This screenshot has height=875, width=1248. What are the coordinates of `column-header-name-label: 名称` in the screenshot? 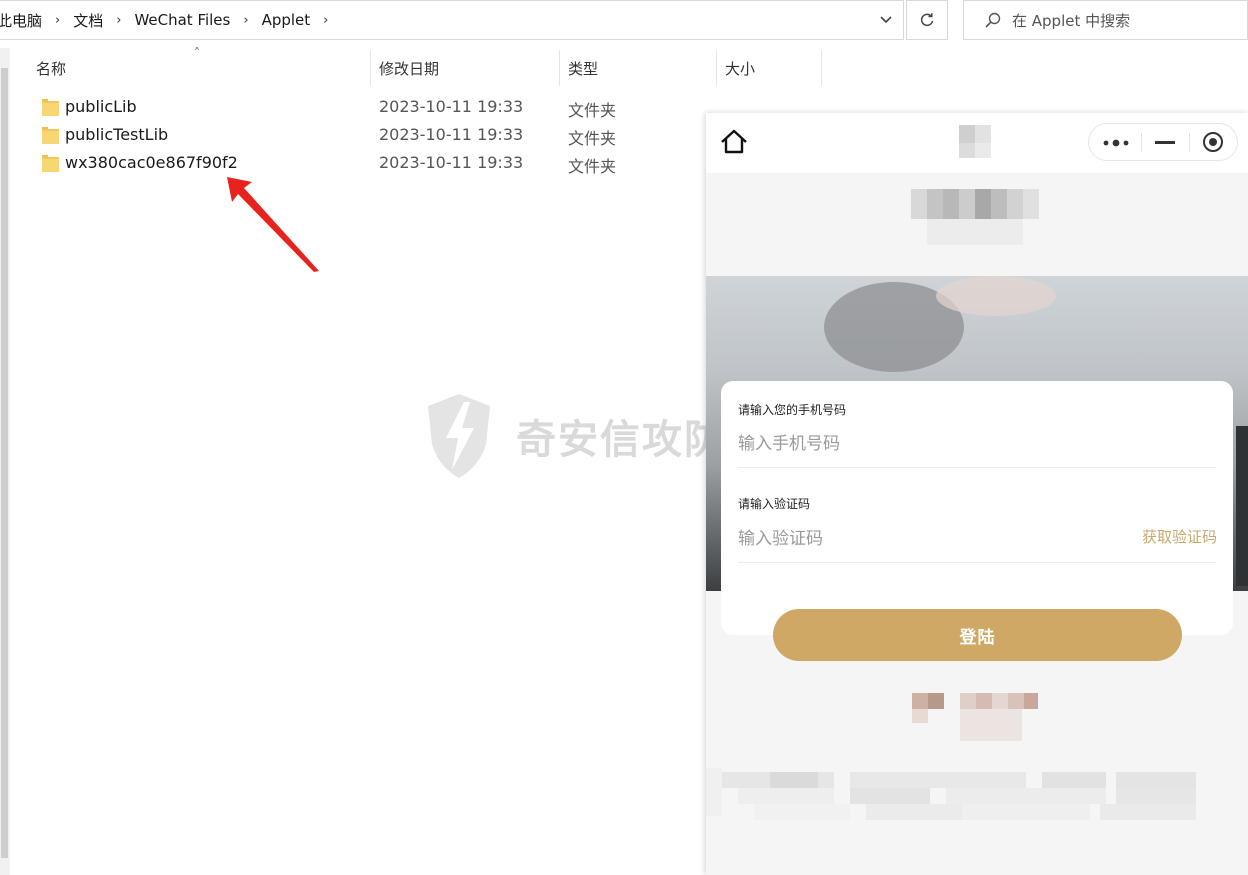 It's located at (51, 68).